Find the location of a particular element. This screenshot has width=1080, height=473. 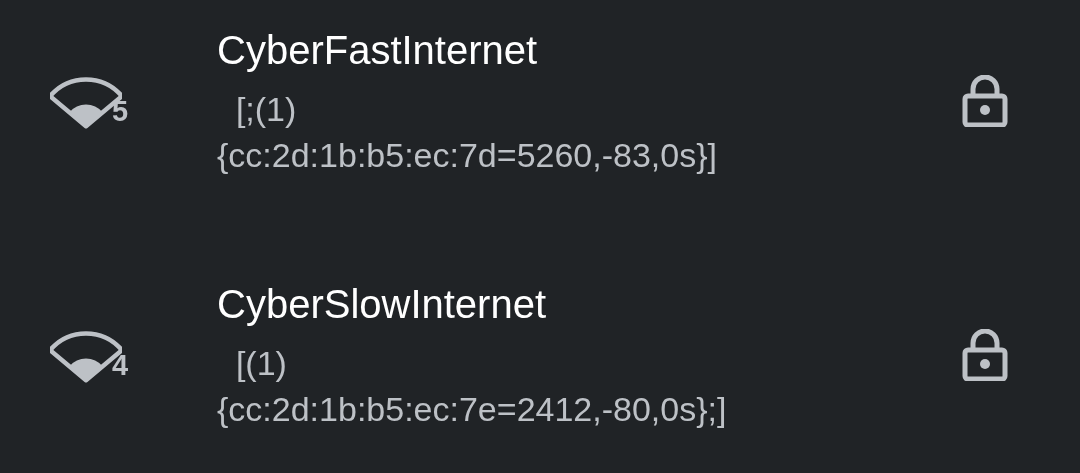

network-details: {cc:2d:1b:b5:ec:7d=5260,-83,0s}] is located at coordinates (467, 155).